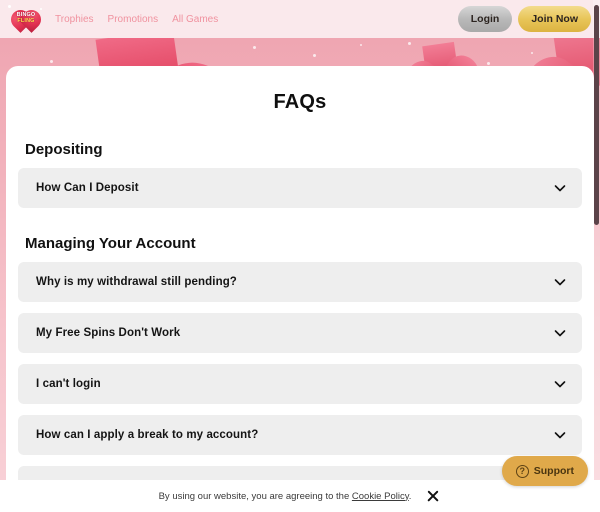 Image resolution: width=600 pixels, height=512 pixels. I want to click on close-icon, so click(433, 496).